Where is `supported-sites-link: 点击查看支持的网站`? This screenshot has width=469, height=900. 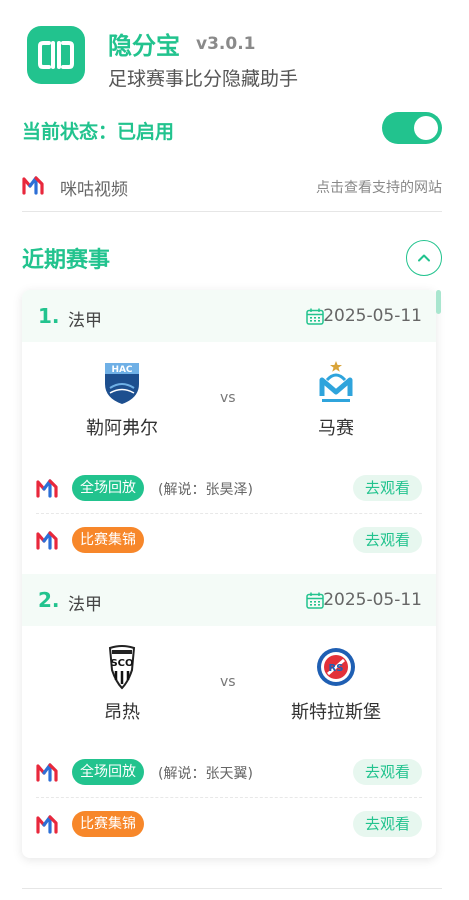
supported-sites-link: 点击查看支持的网站 is located at coordinates (379, 187).